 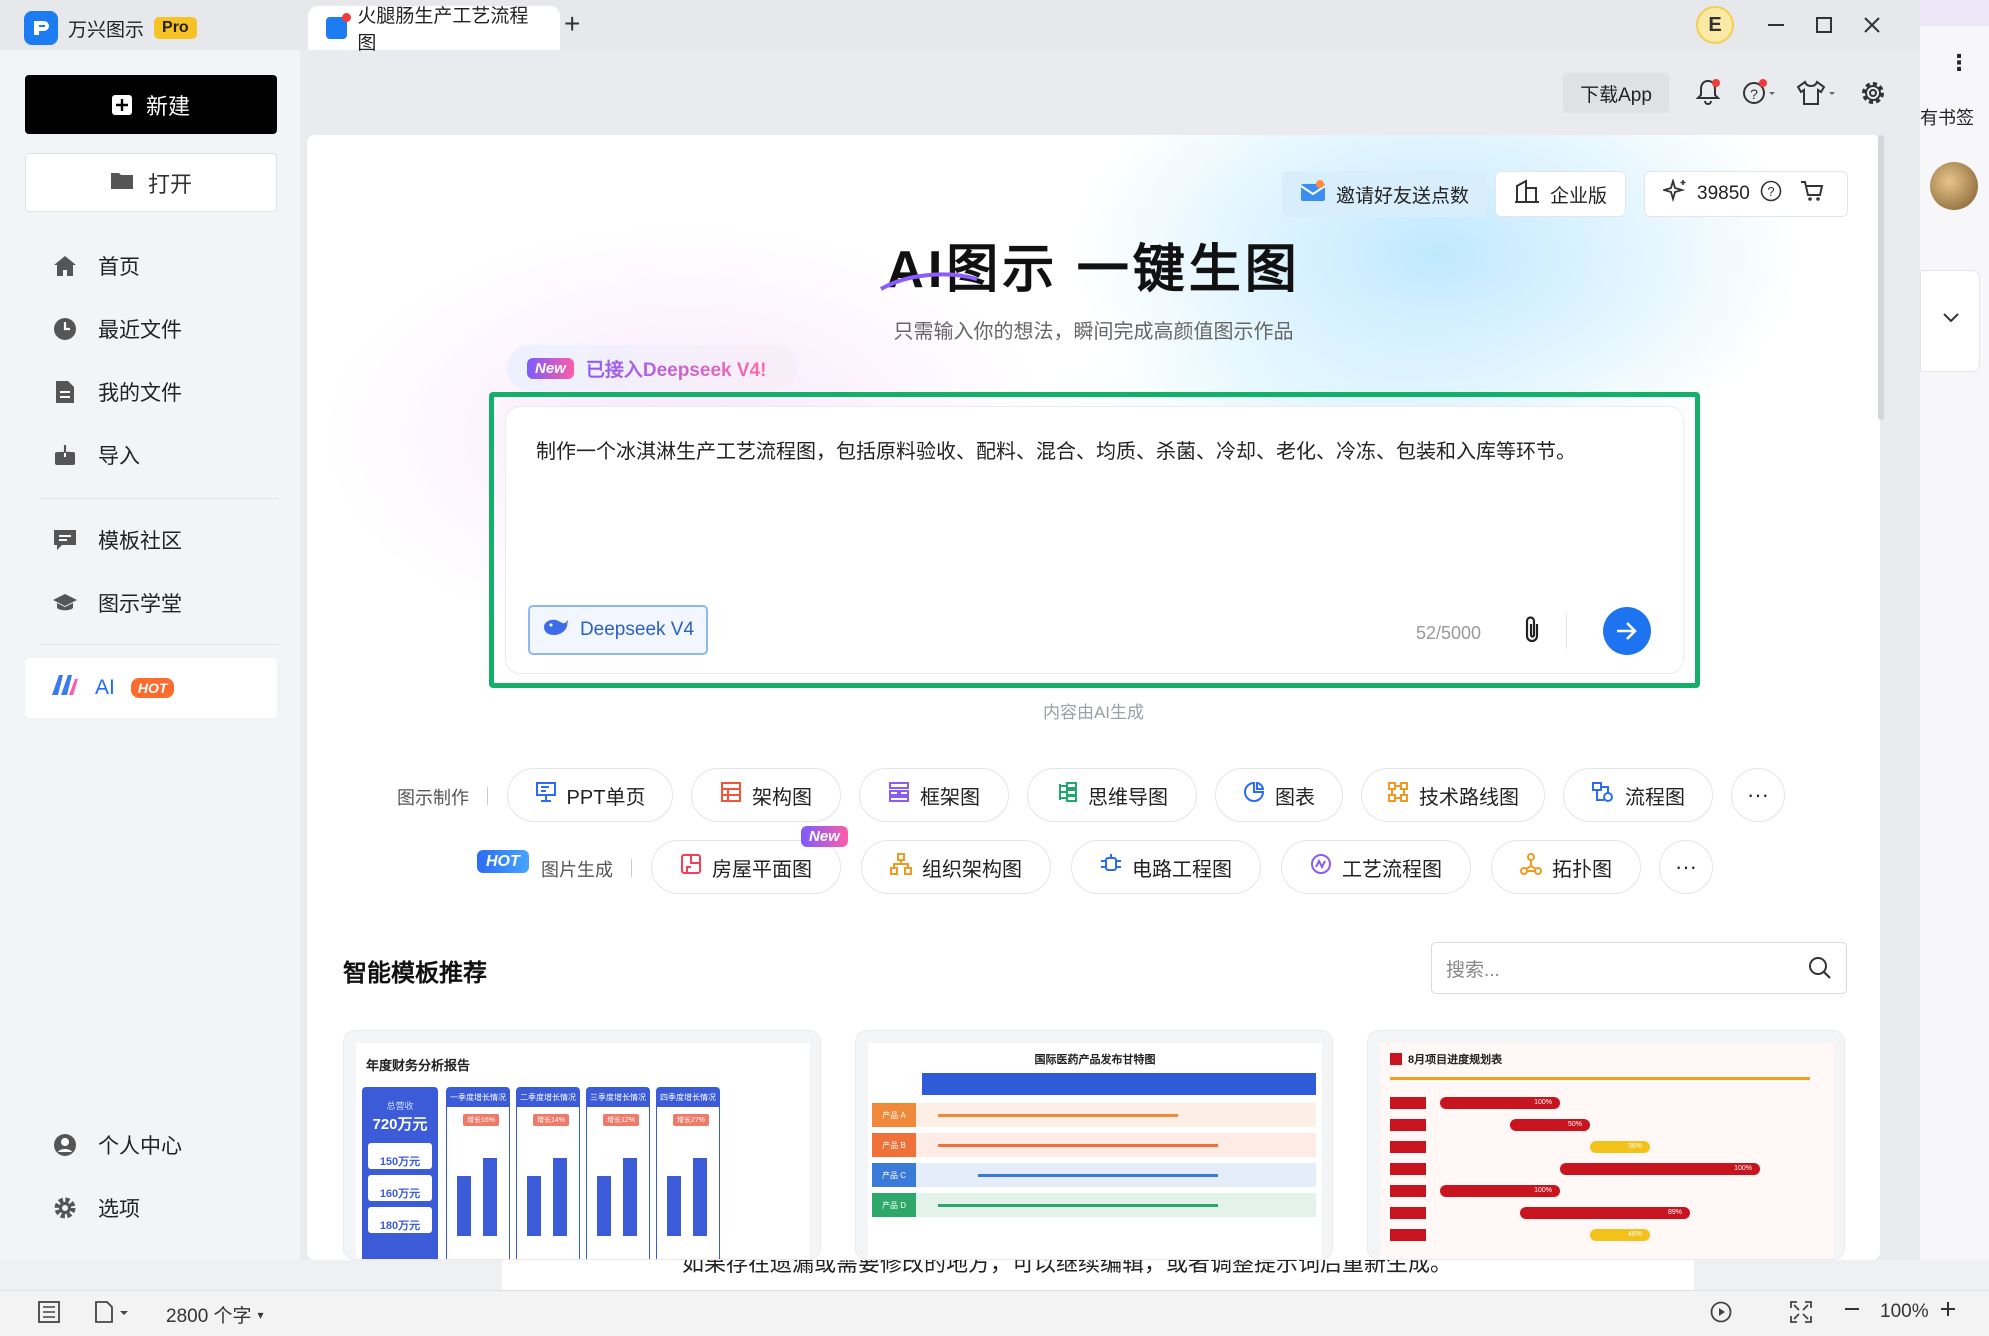 I want to click on chip-process-flow: 工艺流程图, so click(x=1376, y=867).